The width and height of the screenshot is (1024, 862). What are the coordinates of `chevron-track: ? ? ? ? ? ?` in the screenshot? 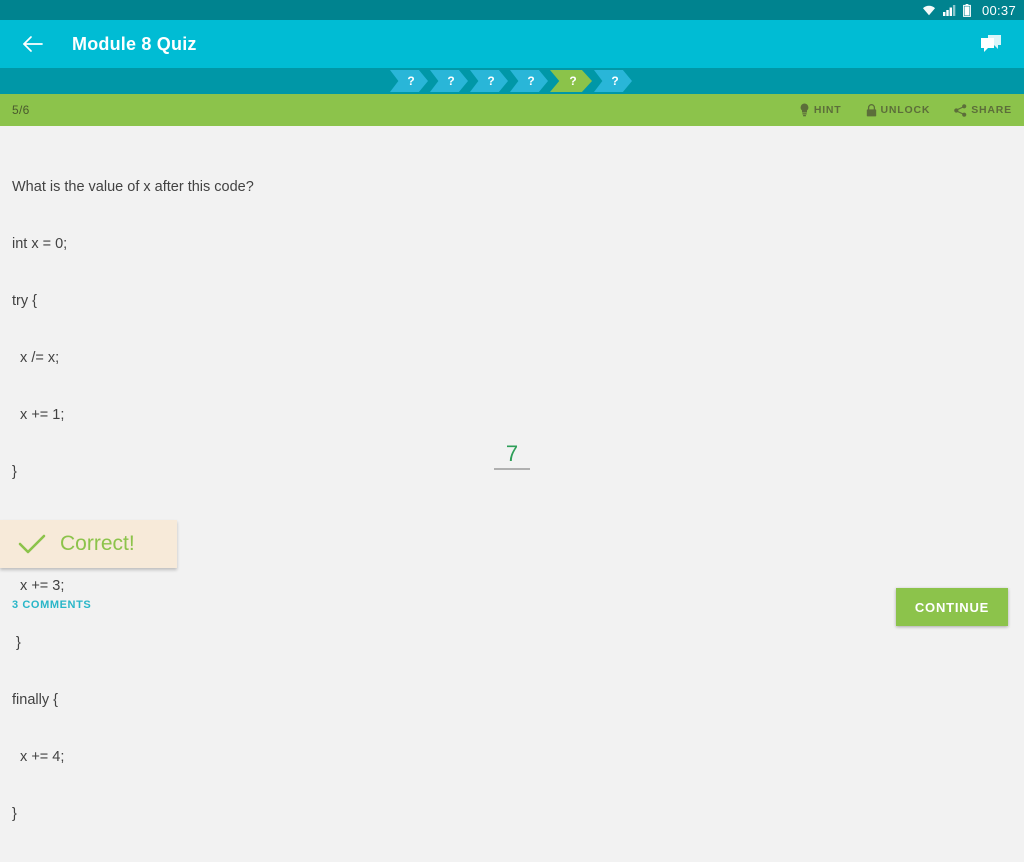 It's located at (512, 81).